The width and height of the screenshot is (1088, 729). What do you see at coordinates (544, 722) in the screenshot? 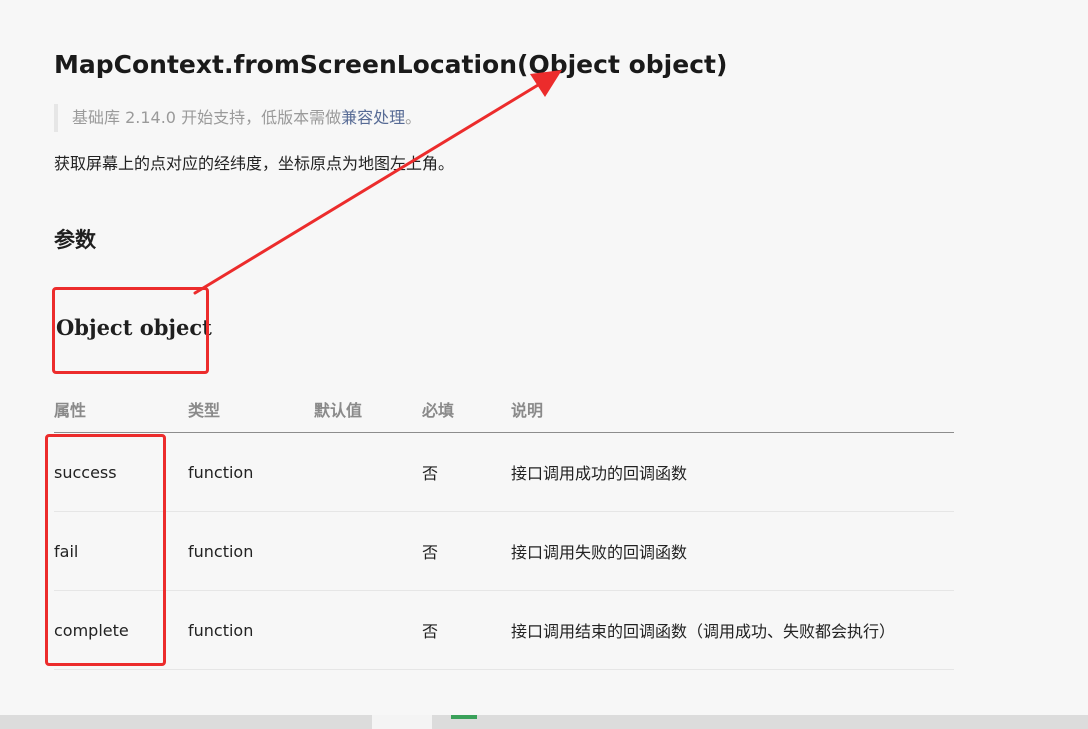
I see `bottom-scroll-bar` at bounding box center [544, 722].